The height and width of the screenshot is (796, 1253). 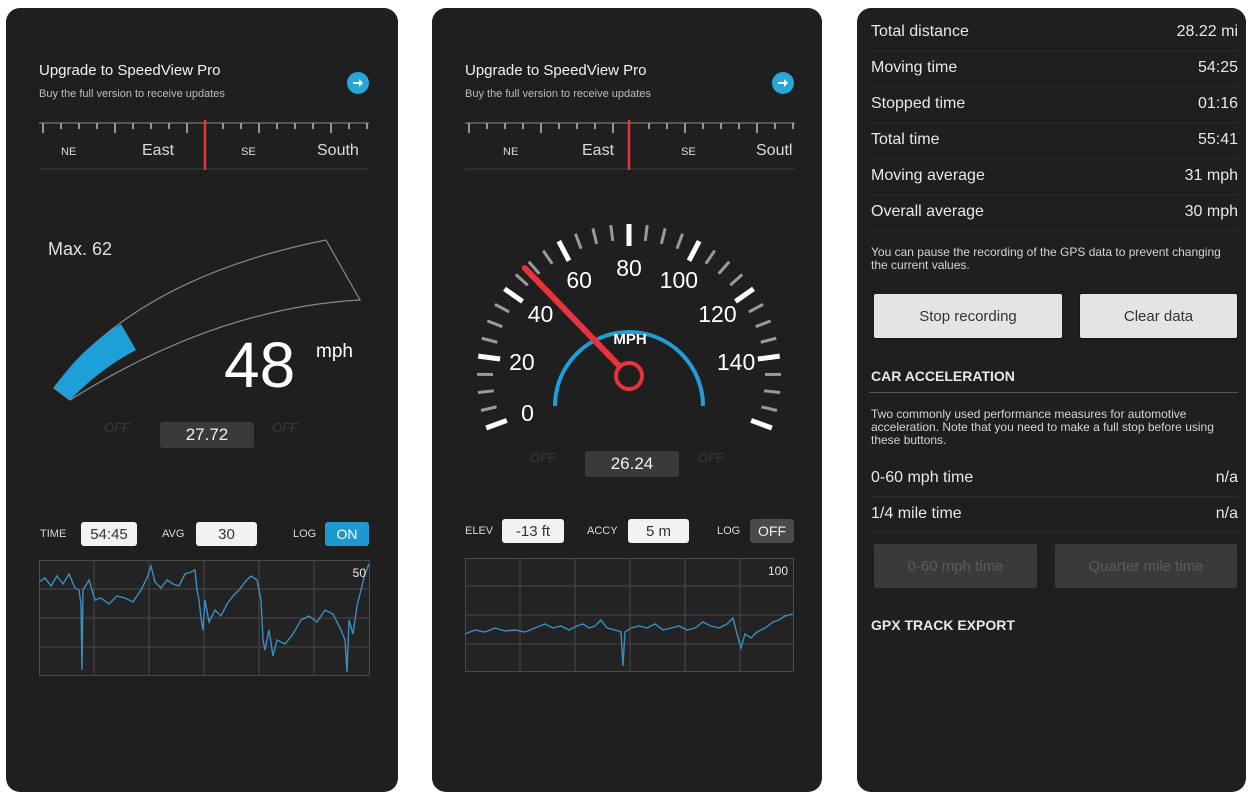 What do you see at coordinates (914, 67) in the screenshot?
I see `stat-label: Moving time` at bounding box center [914, 67].